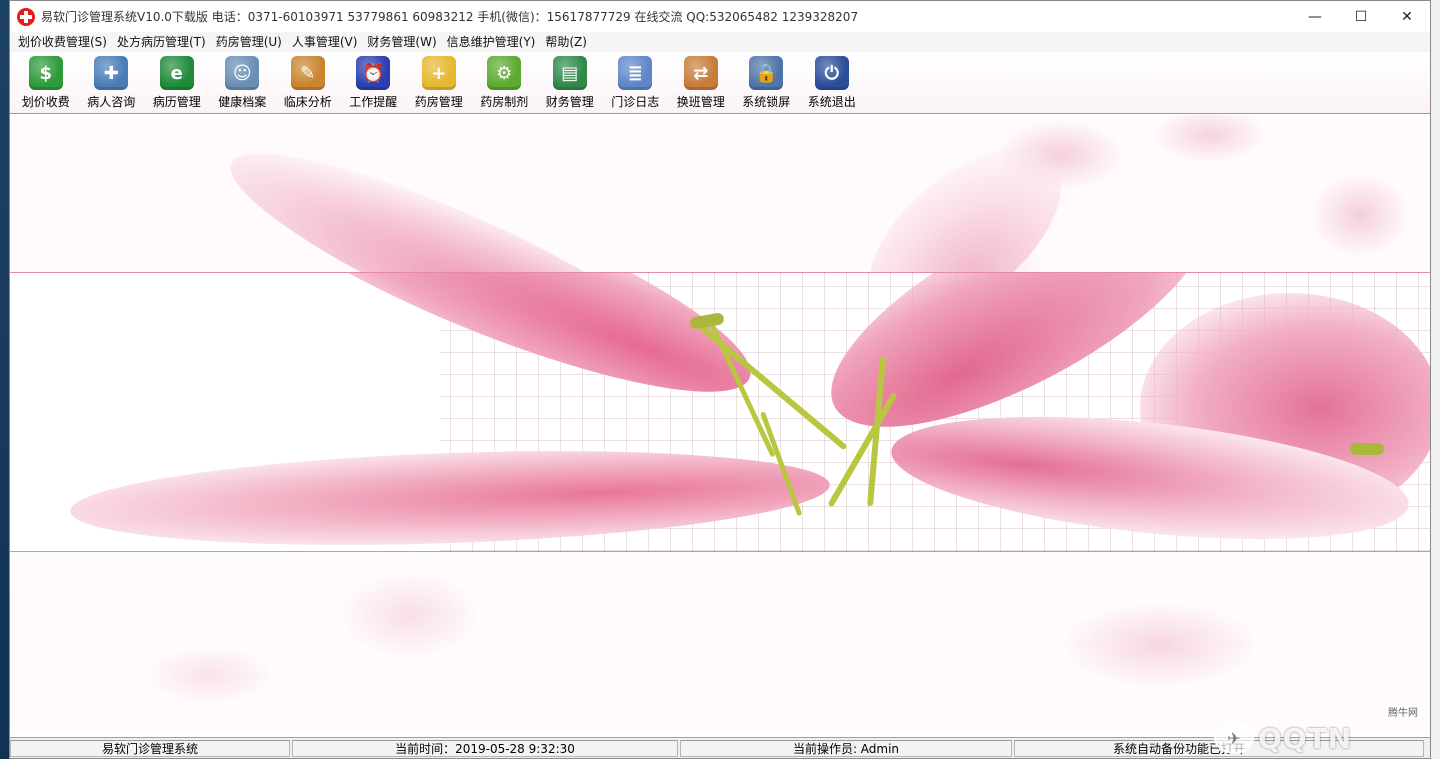 The width and height of the screenshot is (1440, 759). I want to click on red-cross-logo-icon, so click(26, 16).